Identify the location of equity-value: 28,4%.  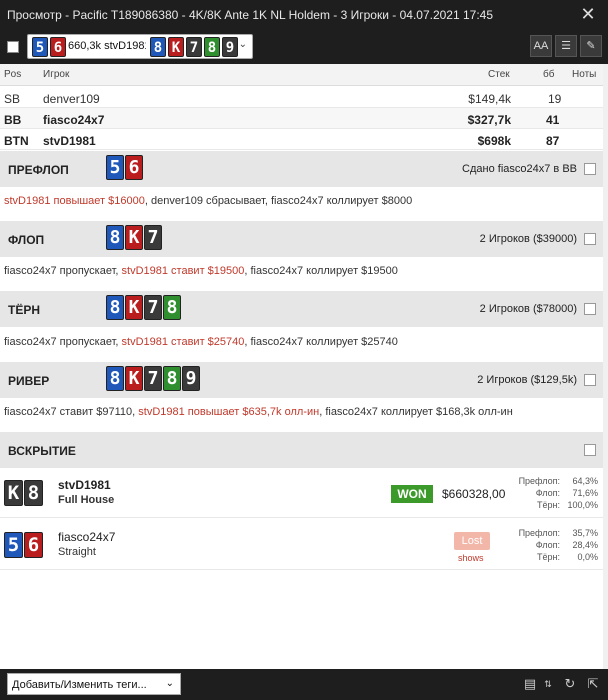
(585, 545).